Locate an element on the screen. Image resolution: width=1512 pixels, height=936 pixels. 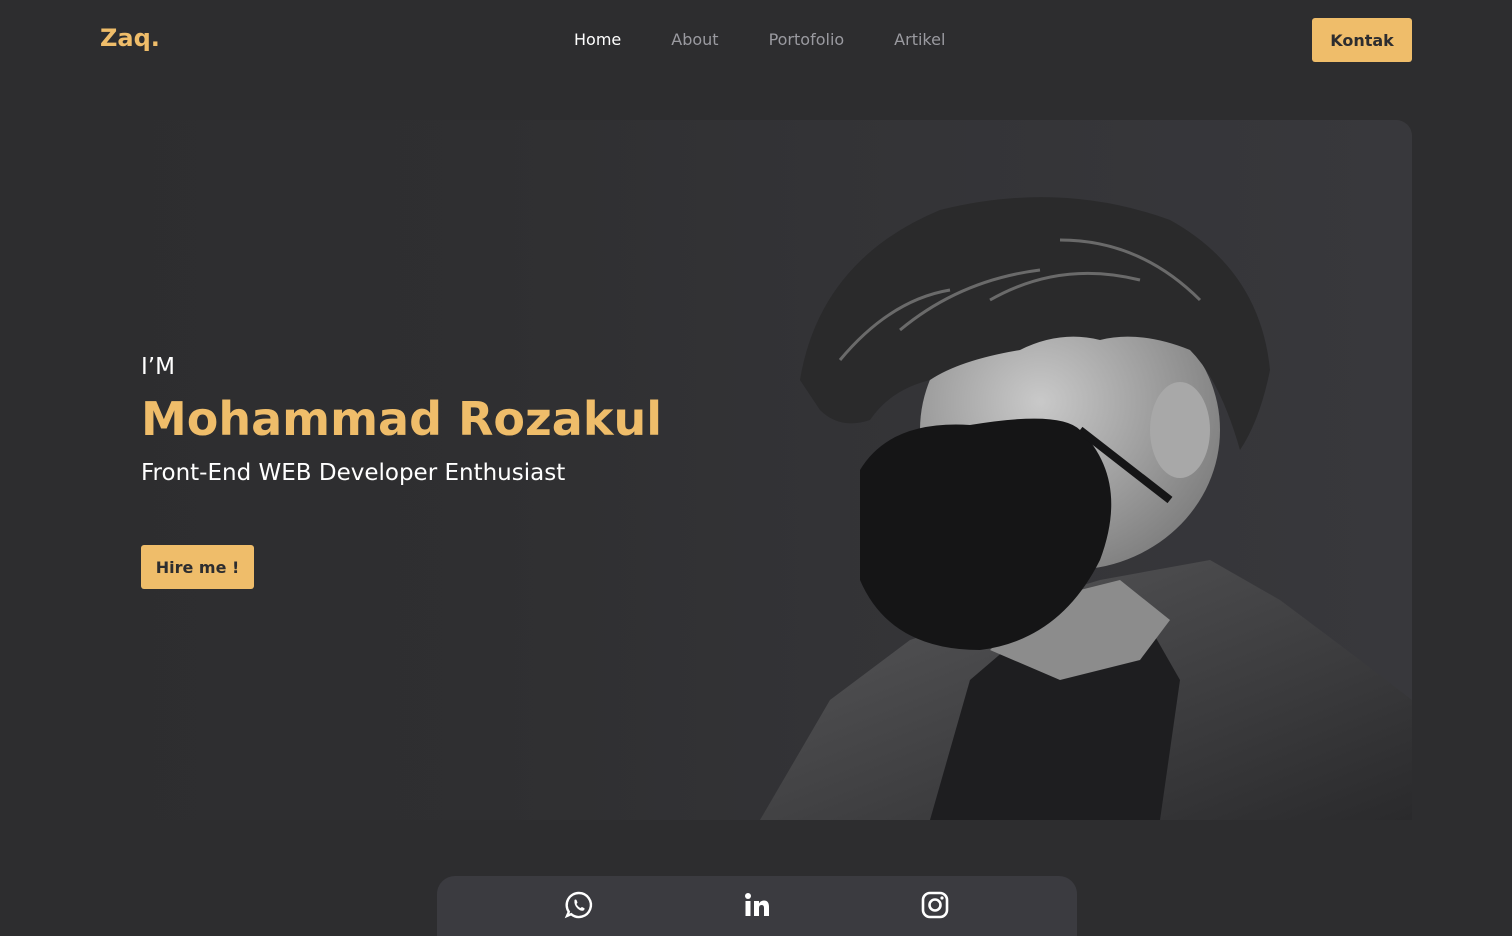
site-logo: Zaq. is located at coordinates (130, 38).